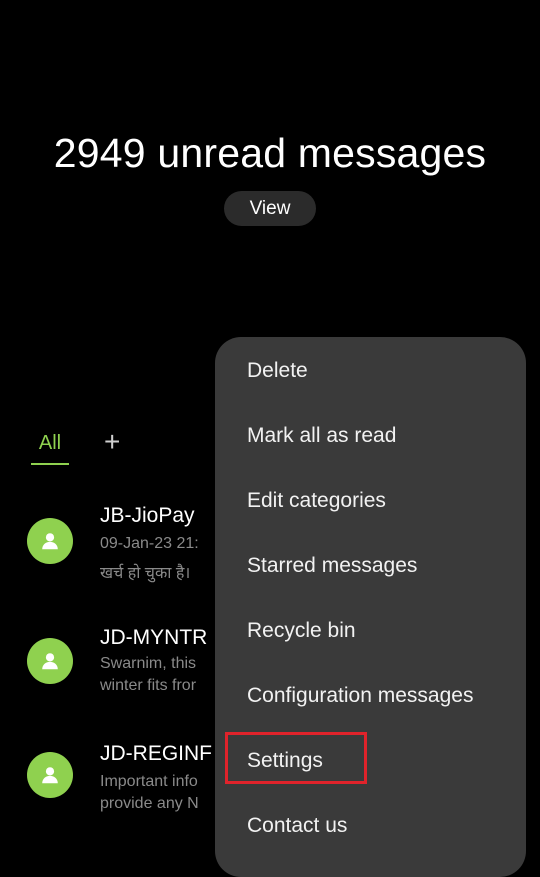 Image resolution: width=540 pixels, height=877 pixels. What do you see at coordinates (50, 464) in the screenshot?
I see `tab-all-underline` at bounding box center [50, 464].